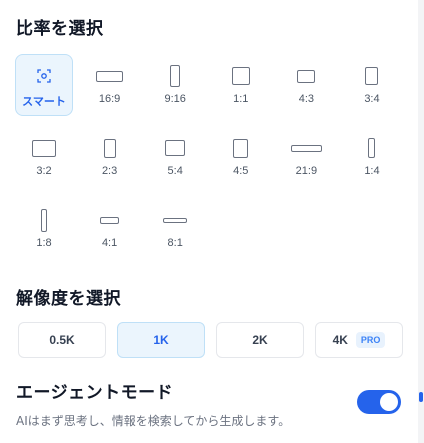 The height and width of the screenshot is (443, 424). I want to click on ratio-option-3x2: 3:2, so click(44, 157).